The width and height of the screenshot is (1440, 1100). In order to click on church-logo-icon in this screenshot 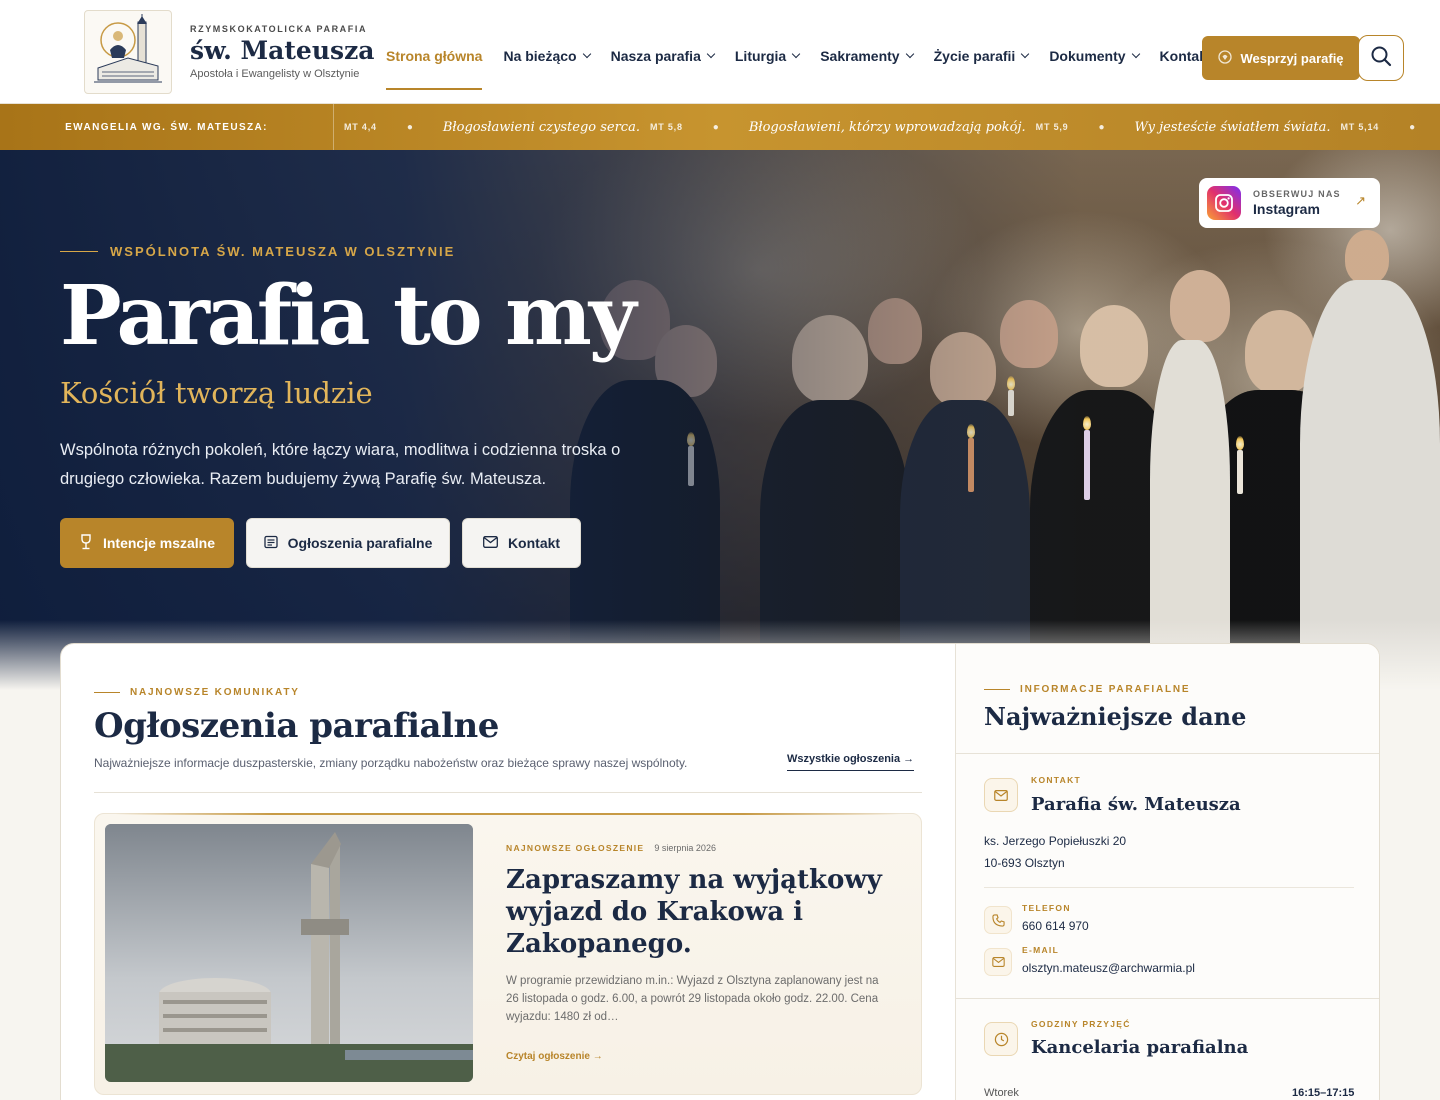, I will do `click(128, 52)`.